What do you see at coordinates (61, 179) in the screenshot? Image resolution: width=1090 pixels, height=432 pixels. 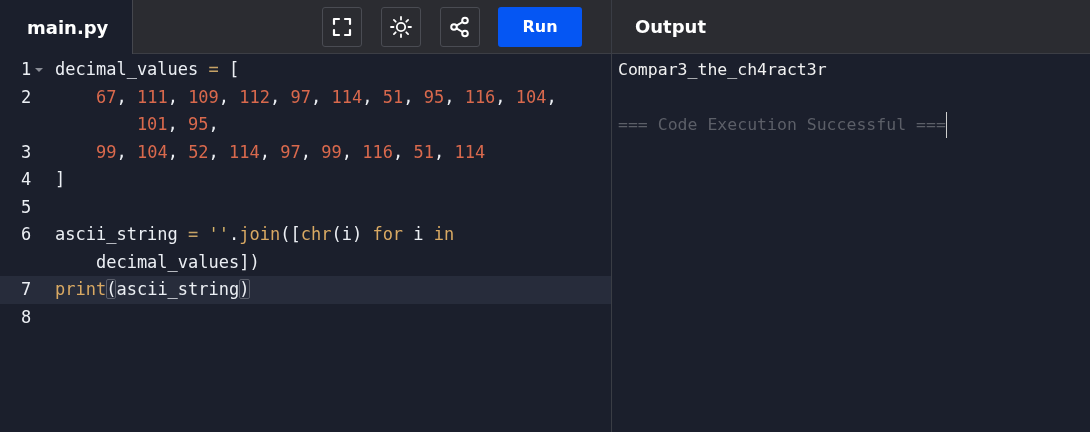 I see `code-line: ]` at bounding box center [61, 179].